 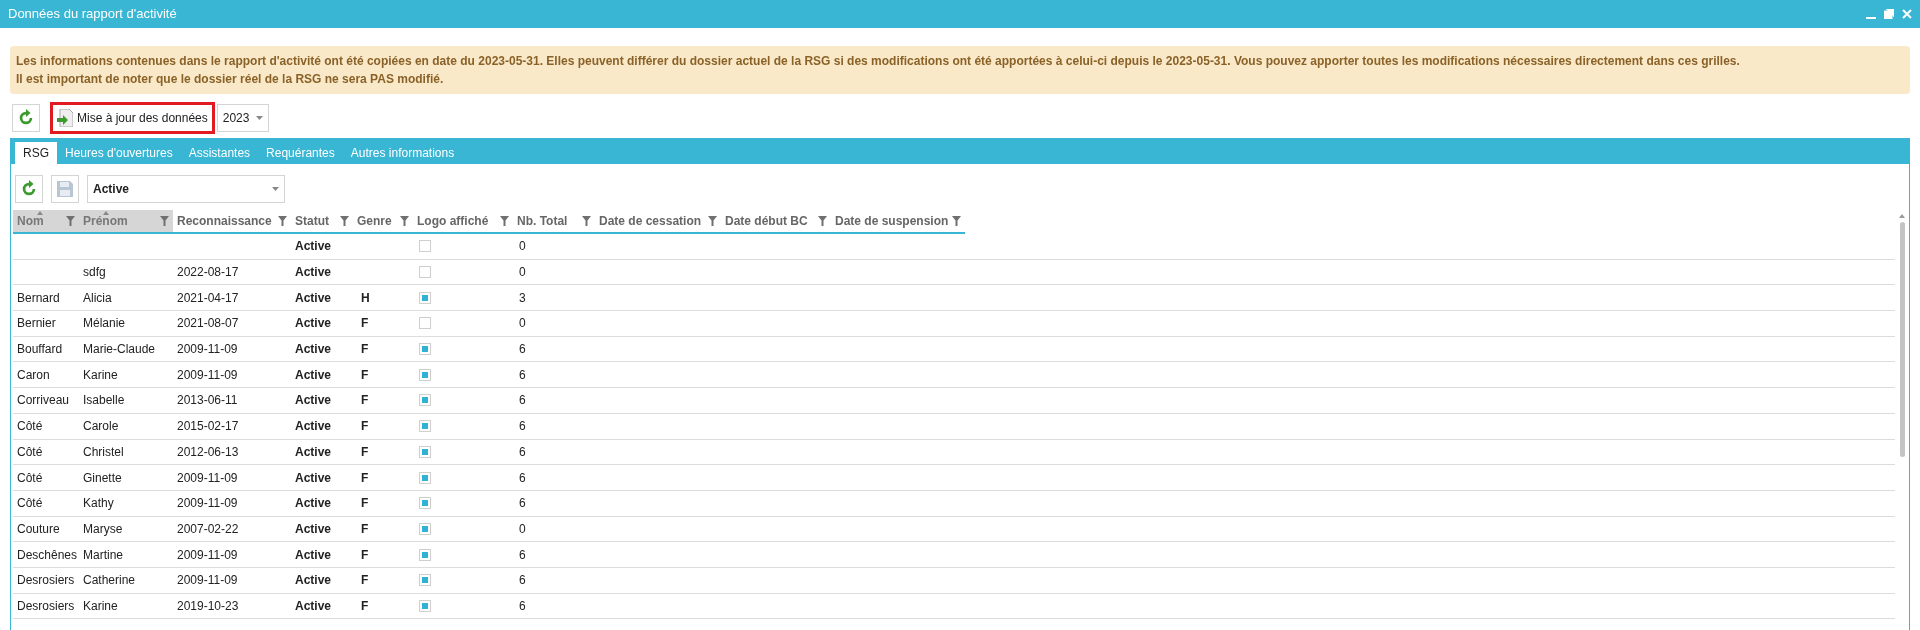 I want to click on table-cell-text: Marie-Claude, so click(x=119, y=350).